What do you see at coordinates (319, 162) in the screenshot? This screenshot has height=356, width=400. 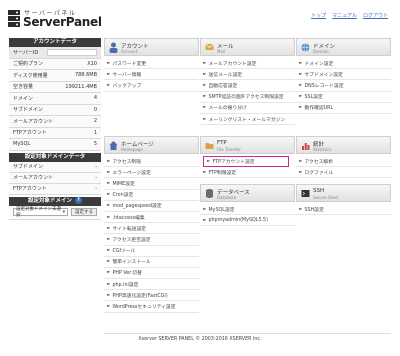 I see `item-label: アクセス解析` at bounding box center [319, 162].